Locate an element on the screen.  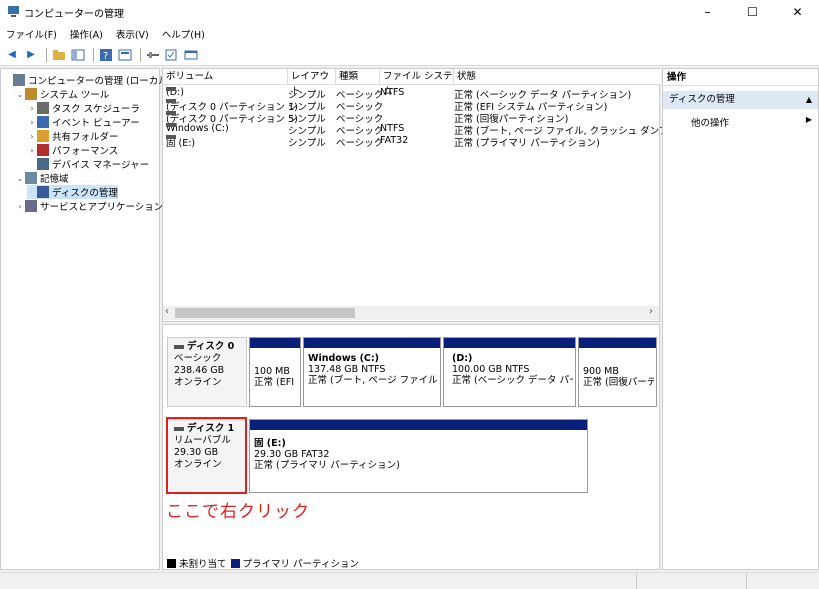
menu-file: ファイル(F) is located at coordinates (31, 34).